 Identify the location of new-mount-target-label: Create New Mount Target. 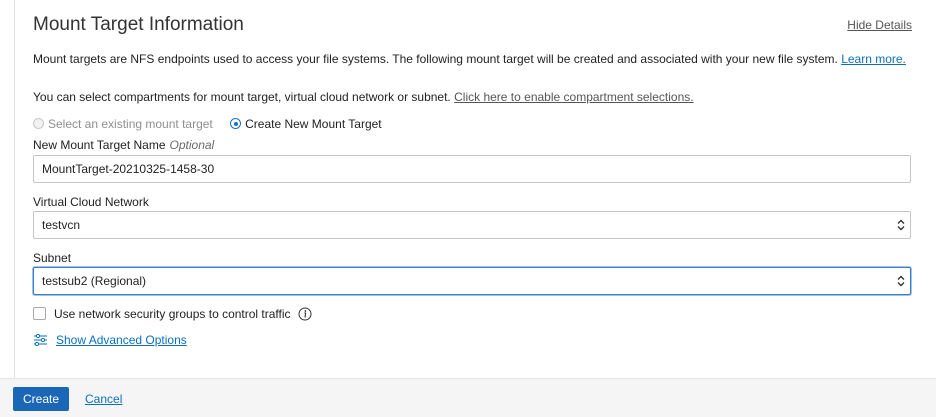
(313, 123).